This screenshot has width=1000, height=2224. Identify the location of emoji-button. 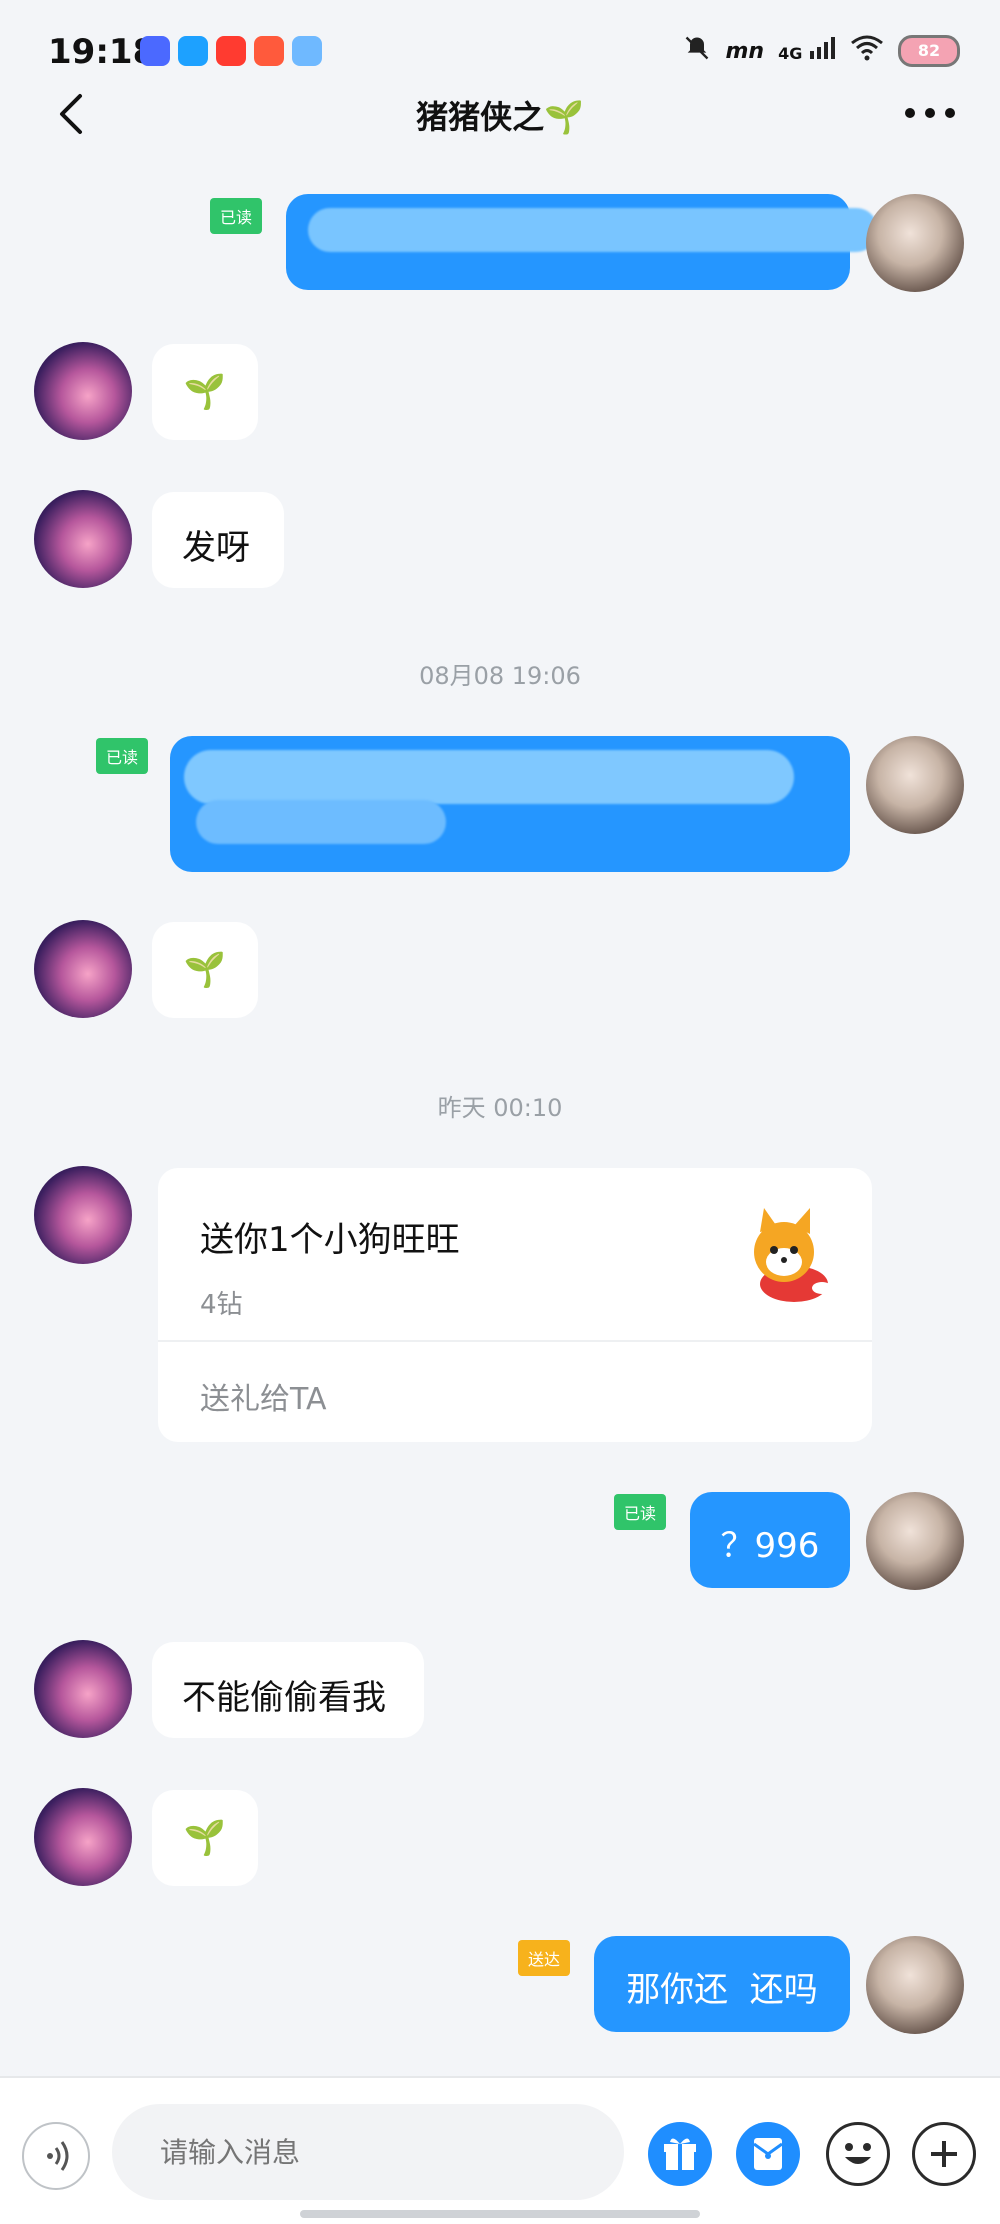
(858, 2154).